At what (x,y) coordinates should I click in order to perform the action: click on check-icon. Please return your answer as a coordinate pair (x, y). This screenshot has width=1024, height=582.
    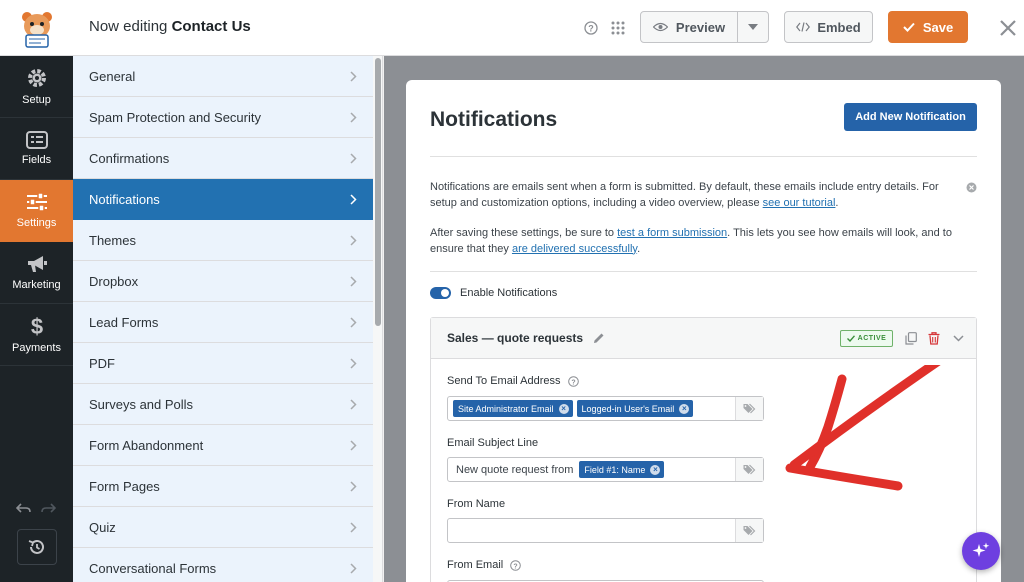
    Looking at the image, I should click on (850, 338).